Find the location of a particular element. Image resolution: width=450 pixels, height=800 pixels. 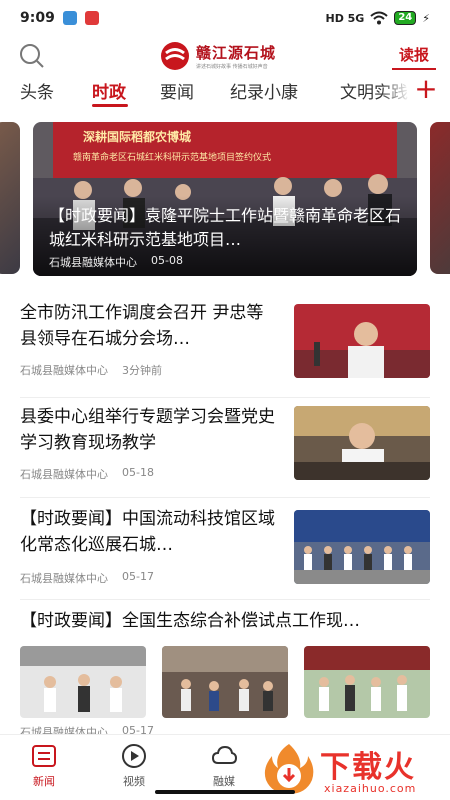

list-item: 全市防汛工作调度会召开 尹忠等县领导在石城分会场… 石城县融媒体中心 3分钟前 is located at coordinates (225, 349).